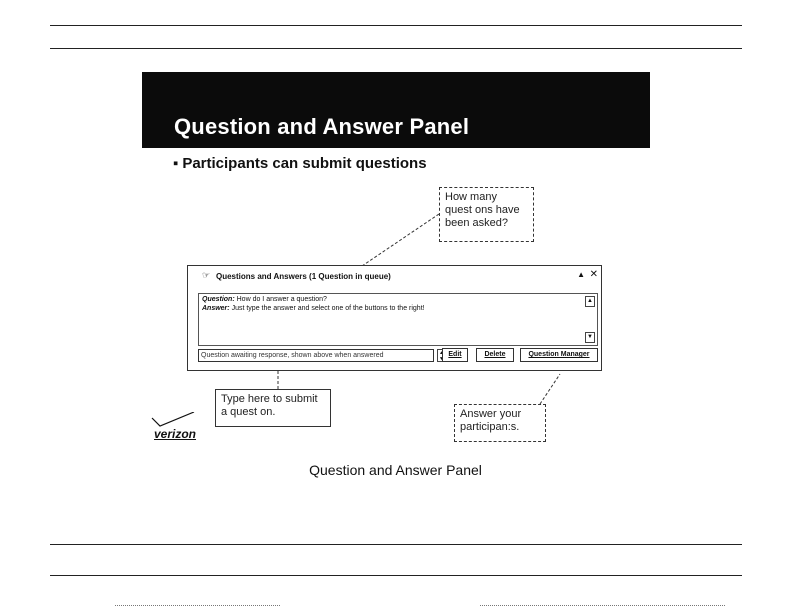 This screenshot has width=791, height=612. I want to click on callout-question-count: How many quest ons have been asked?, so click(486, 214).